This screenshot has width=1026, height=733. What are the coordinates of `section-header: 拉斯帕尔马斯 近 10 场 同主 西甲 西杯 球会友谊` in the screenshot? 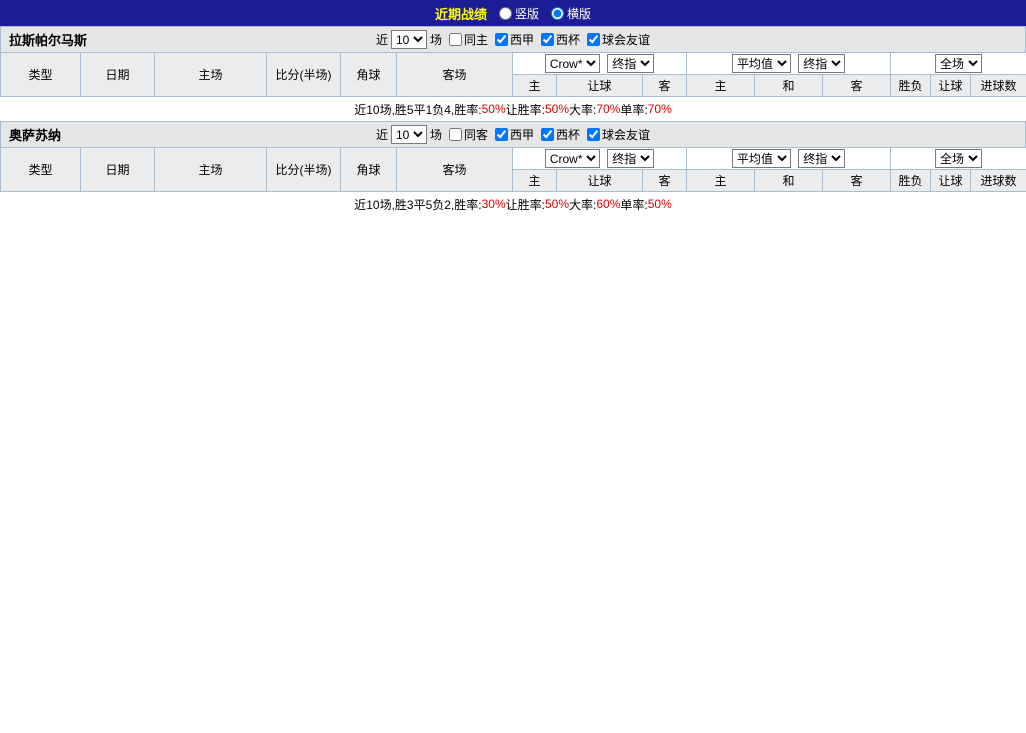 It's located at (513, 39).